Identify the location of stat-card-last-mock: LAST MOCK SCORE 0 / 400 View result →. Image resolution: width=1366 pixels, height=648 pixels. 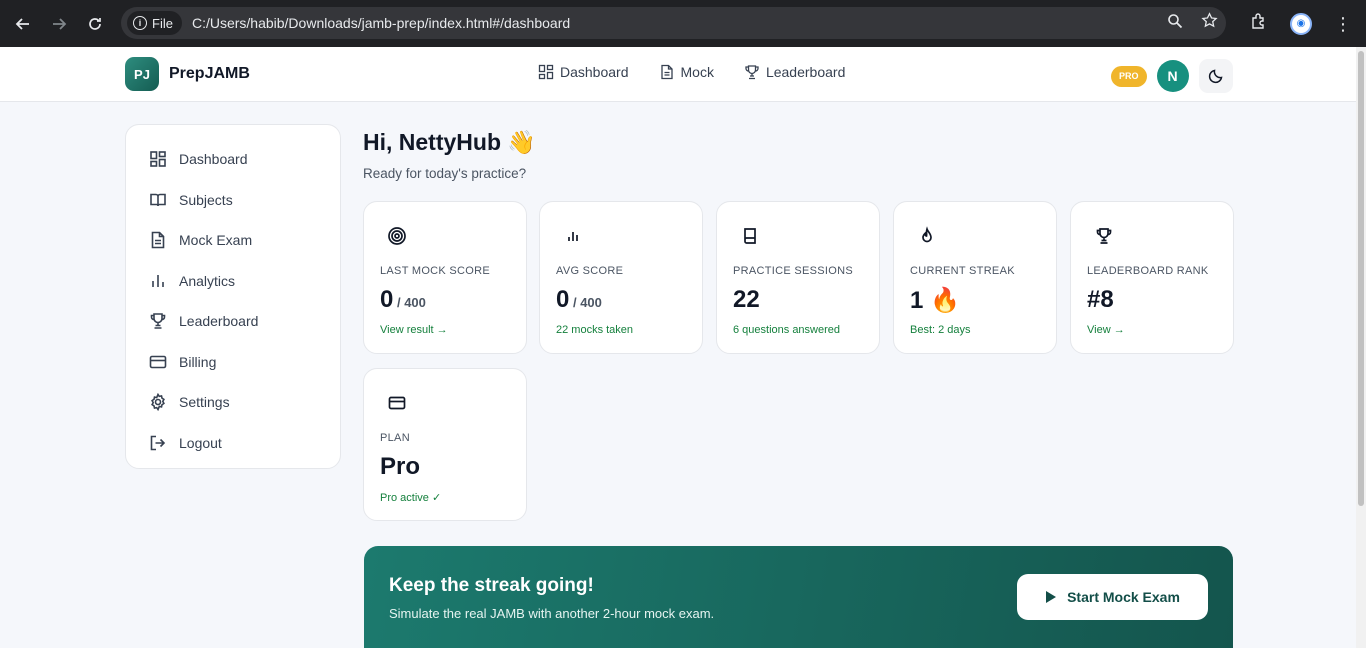
(445, 277).